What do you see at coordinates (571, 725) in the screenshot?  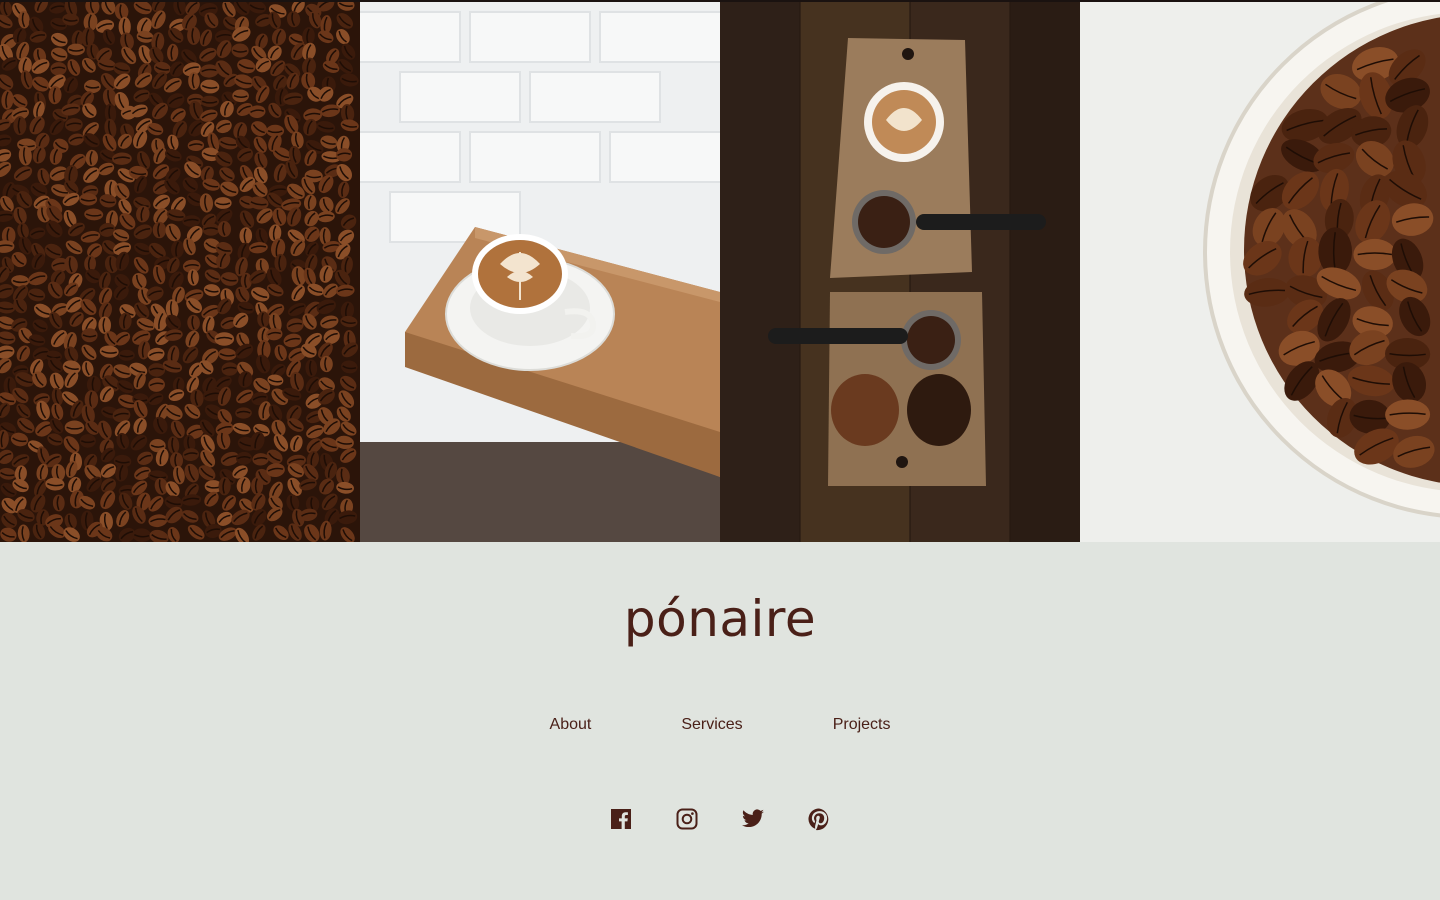 I see `nav-link-about: About` at bounding box center [571, 725].